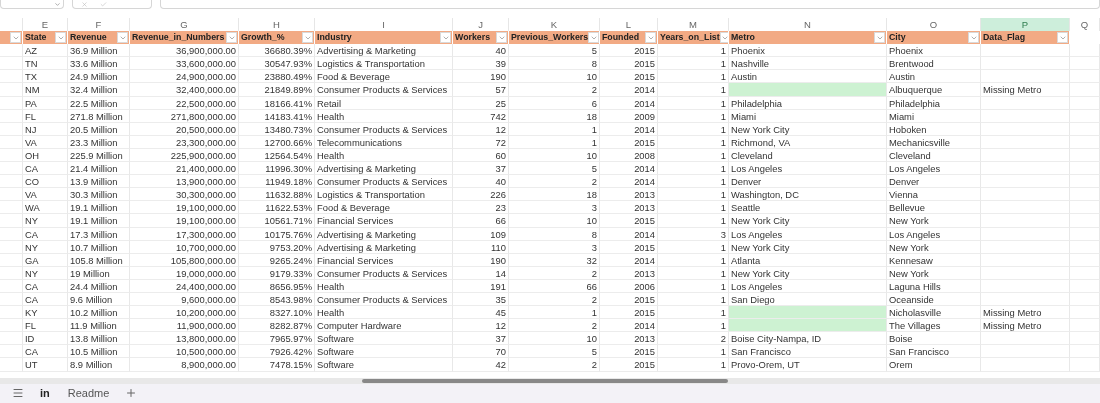 The width and height of the screenshot is (1100, 403). I want to click on scrollbar-thumb, so click(545, 380).